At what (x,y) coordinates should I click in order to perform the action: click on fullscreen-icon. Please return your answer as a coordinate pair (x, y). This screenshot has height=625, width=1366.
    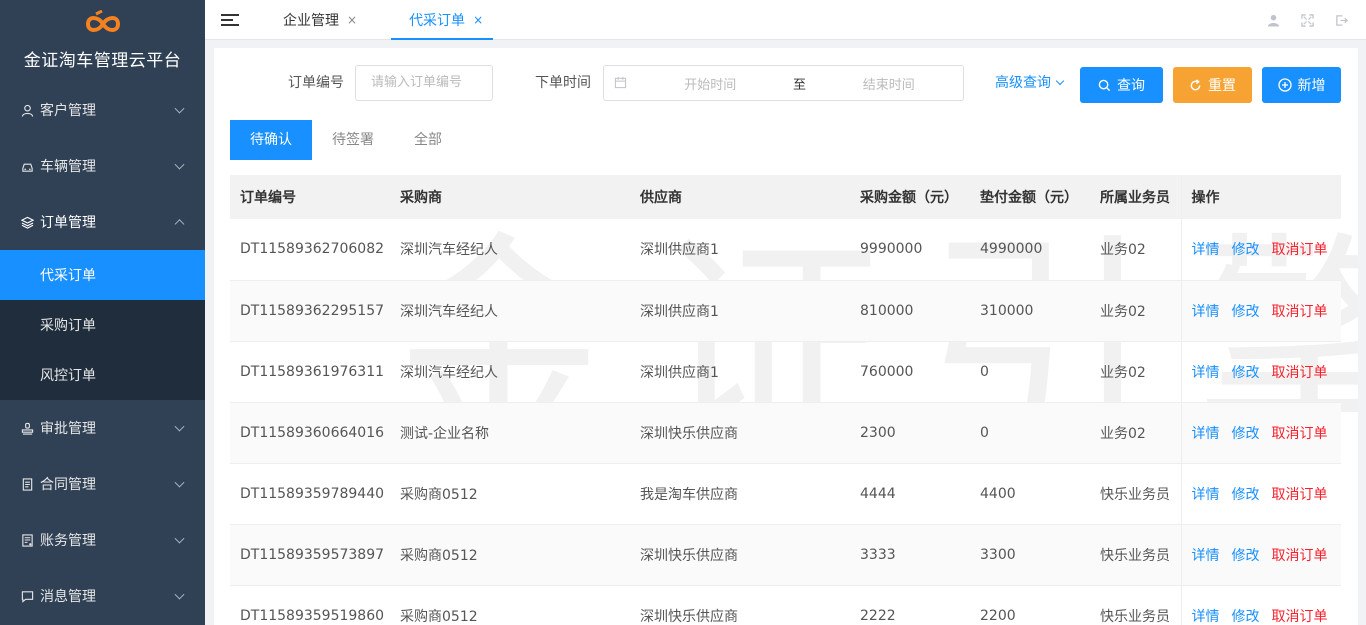
    Looking at the image, I should click on (1307, 20).